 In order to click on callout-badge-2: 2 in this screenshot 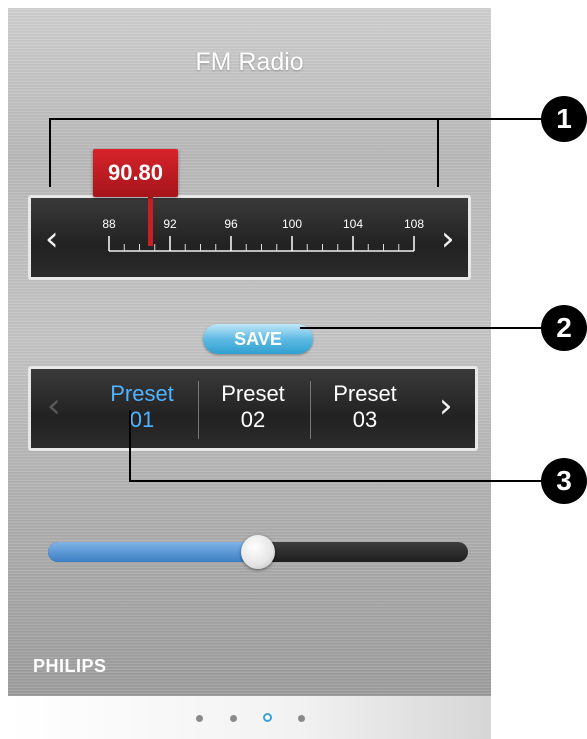, I will do `click(564, 328)`.